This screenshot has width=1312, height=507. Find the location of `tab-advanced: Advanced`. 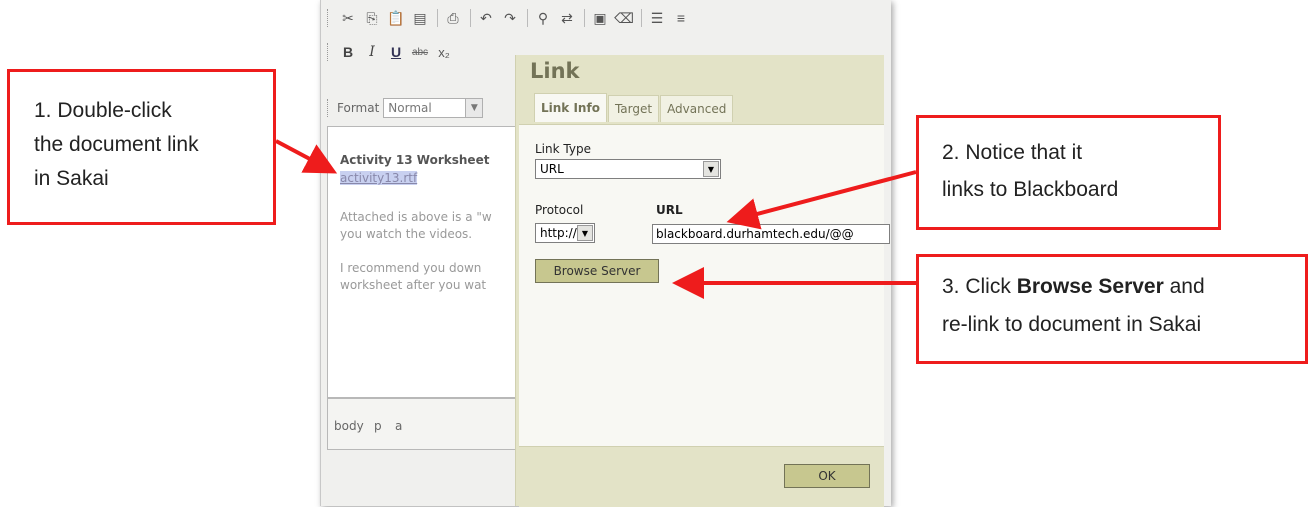

tab-advanced: Advanced is located at coordinates (697, 108).